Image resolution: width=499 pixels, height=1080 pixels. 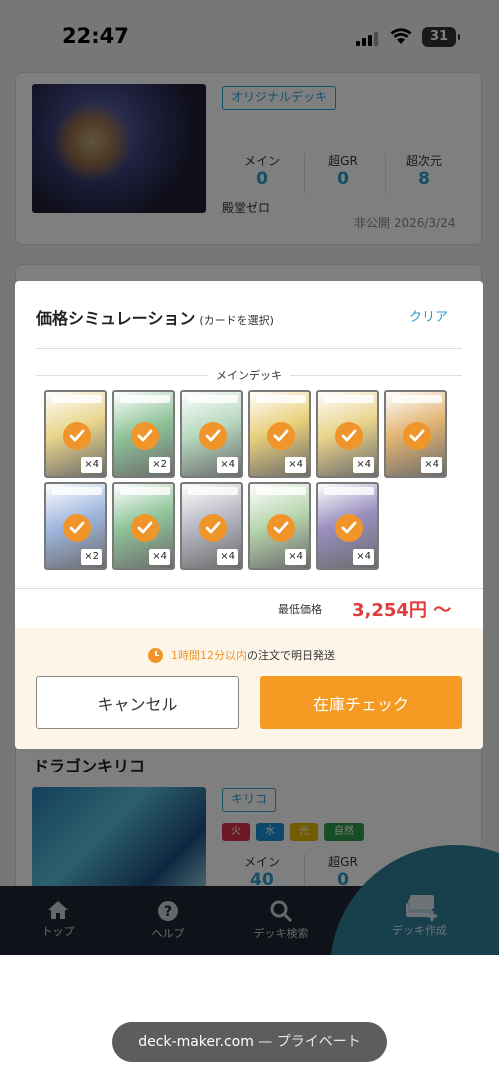 I want to click on modal-title-text: 価格シミュレーション, so click(x=116, y=318).